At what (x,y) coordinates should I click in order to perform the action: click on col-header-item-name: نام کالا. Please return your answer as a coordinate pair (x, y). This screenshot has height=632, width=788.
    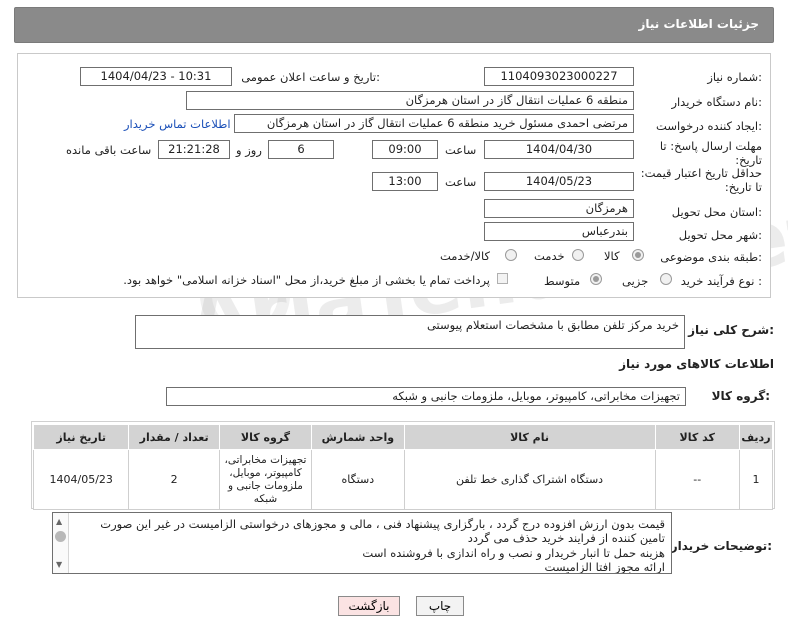
    Looking at the image, I should click on (529, 437).